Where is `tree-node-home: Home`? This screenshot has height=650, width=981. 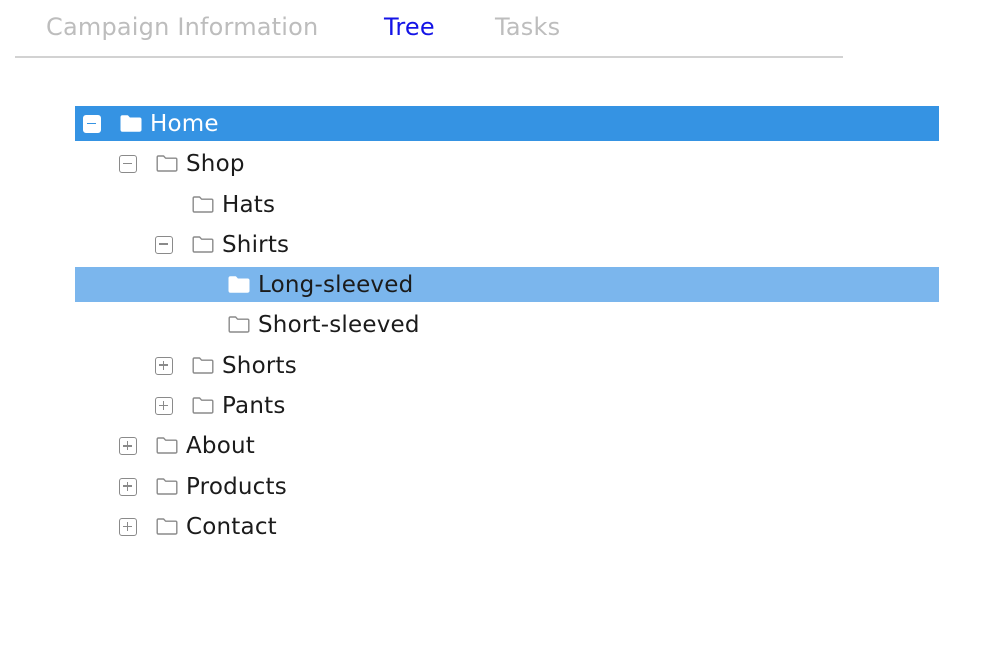
tree-node-home: Home is located at coordinates (507, 125).